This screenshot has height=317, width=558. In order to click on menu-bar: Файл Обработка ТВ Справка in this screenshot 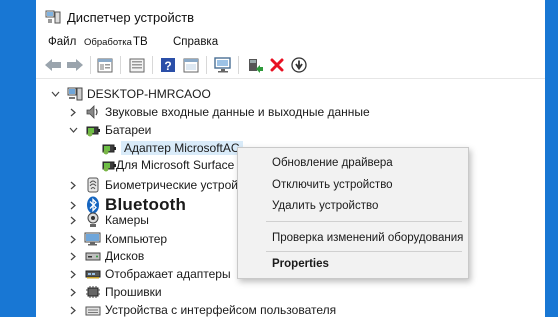, I will do `click(290, 43)`.